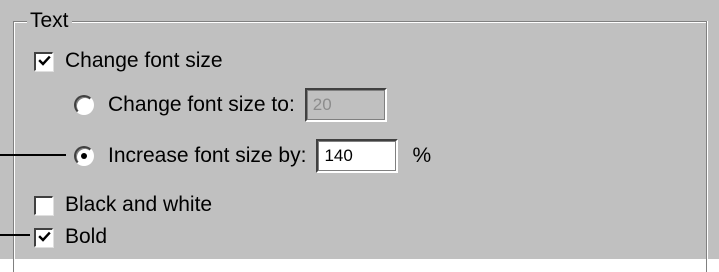  I want to click on increase-font-size-by-option: Increase font size by: 140 %, so click(253, 156).